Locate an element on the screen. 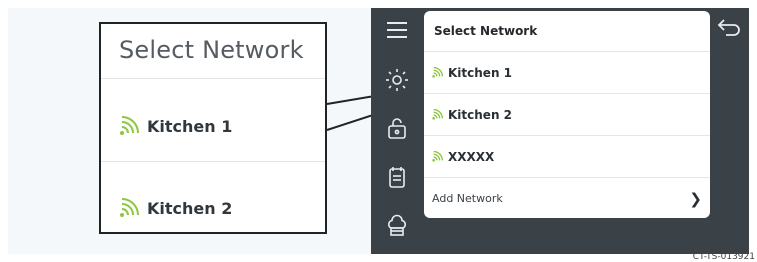 This screenshot has height=262, width=757. add-network-button: Add Network ❯ is located at coordinates (567, 198).